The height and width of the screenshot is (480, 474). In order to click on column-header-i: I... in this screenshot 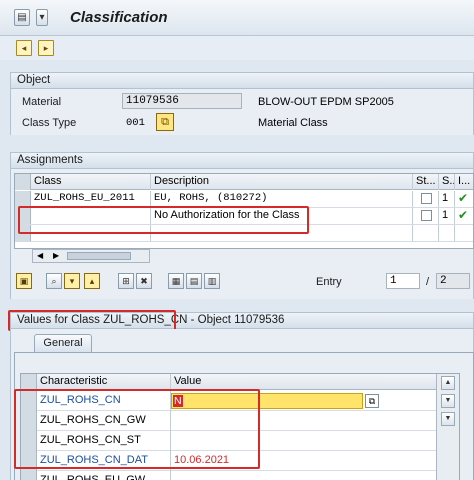, I will do `click(464, 182)`.